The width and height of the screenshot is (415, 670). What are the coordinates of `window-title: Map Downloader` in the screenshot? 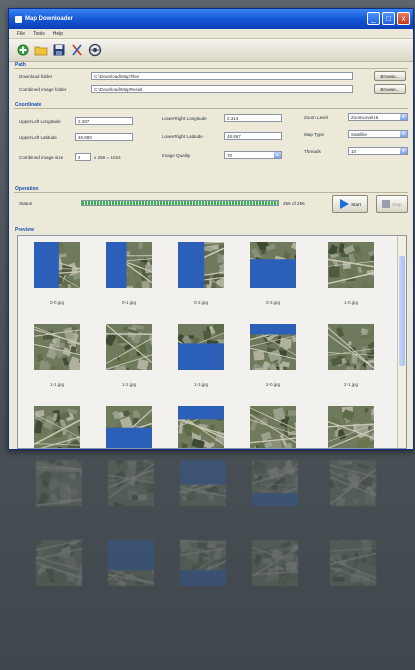 It's located at (49, 19).